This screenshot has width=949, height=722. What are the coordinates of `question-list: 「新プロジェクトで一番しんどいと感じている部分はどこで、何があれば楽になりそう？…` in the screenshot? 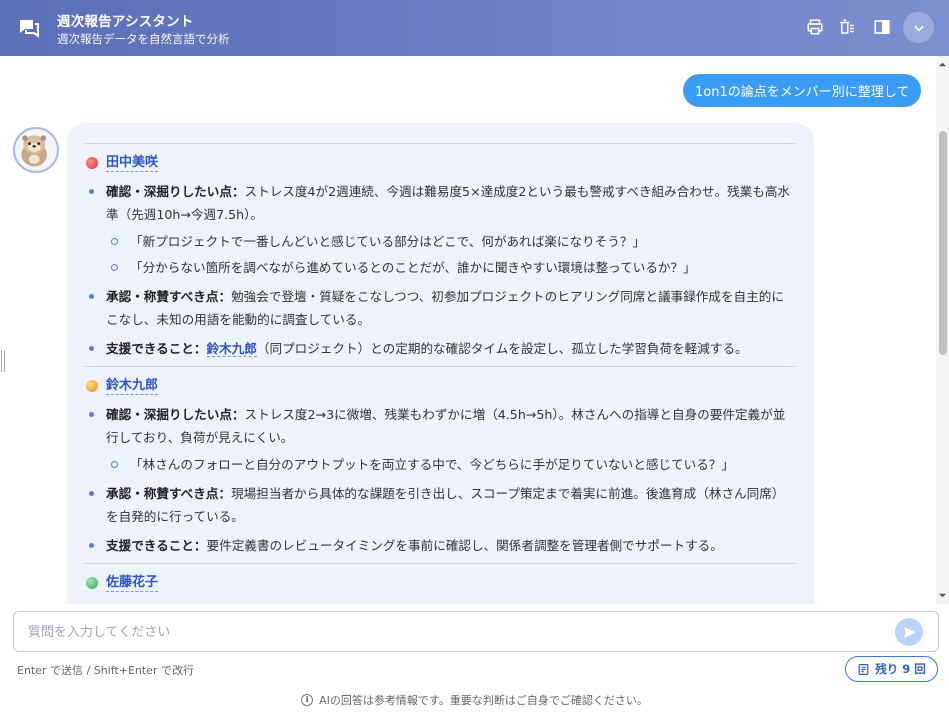 It's located at (451, 254).